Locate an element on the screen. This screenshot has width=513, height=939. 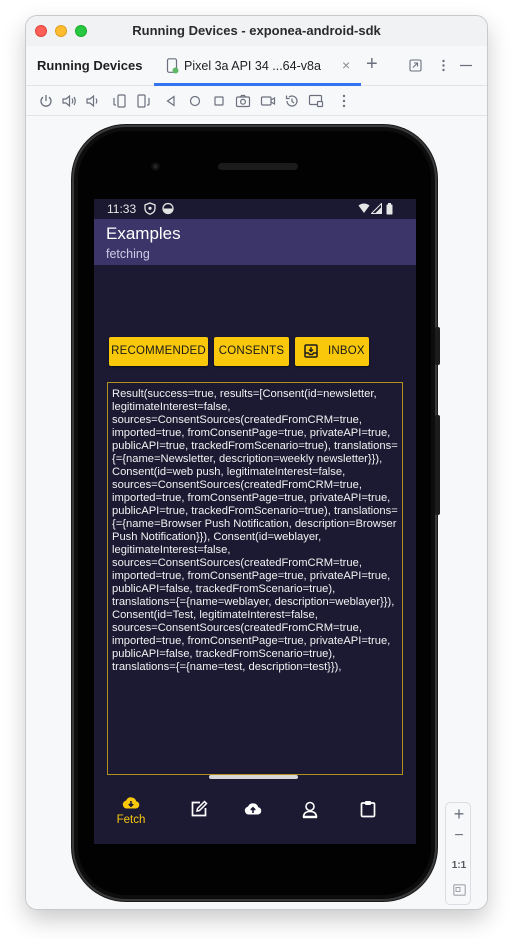
inbox-button: INBOX is located at coordinates (332, 351).